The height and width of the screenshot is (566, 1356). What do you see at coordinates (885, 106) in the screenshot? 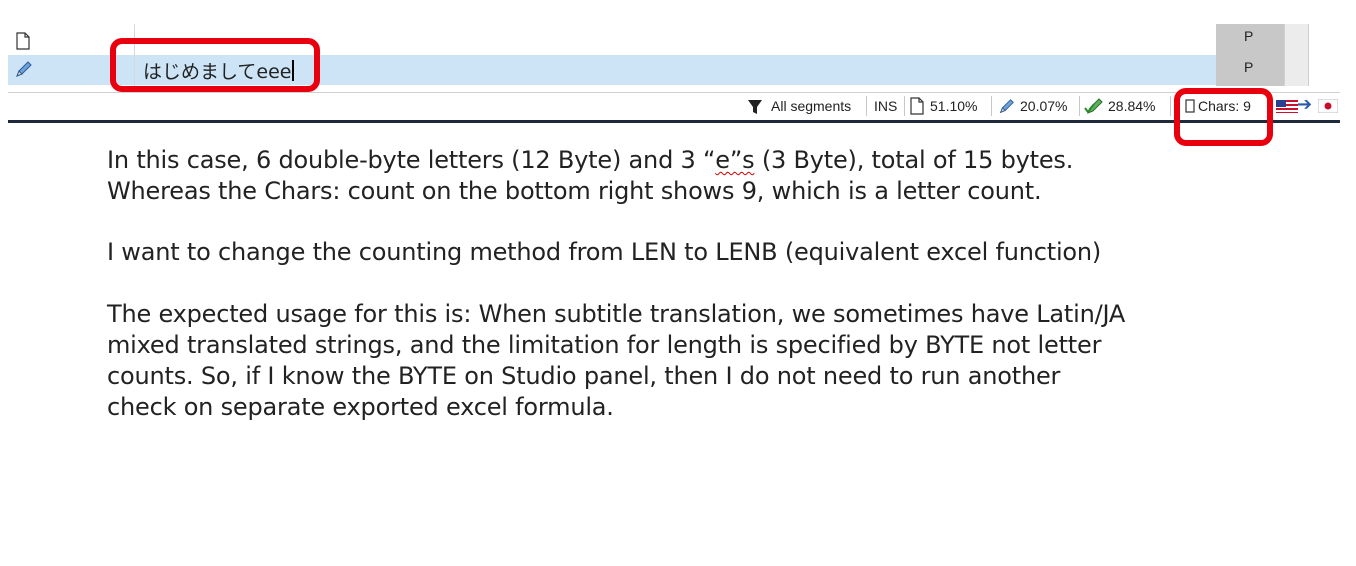
I see `insert-mode-indicator: INS` at bounding box center [885, 106].